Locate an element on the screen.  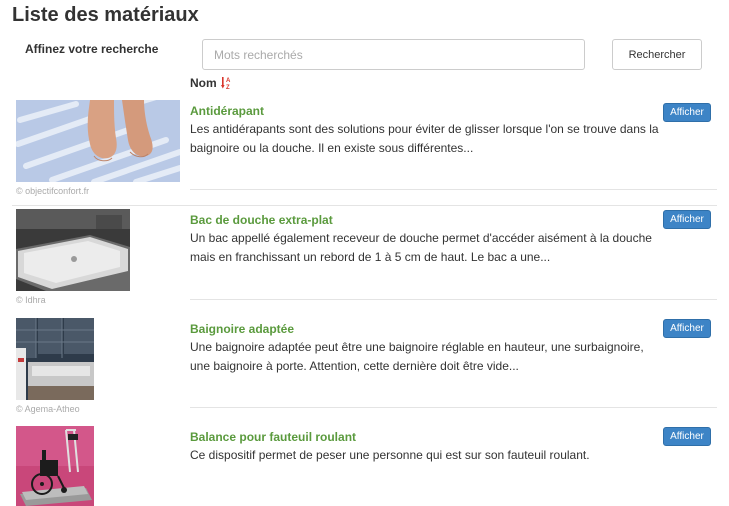
sort-alpha-icon: A Z is located at coordinates (227, 83).